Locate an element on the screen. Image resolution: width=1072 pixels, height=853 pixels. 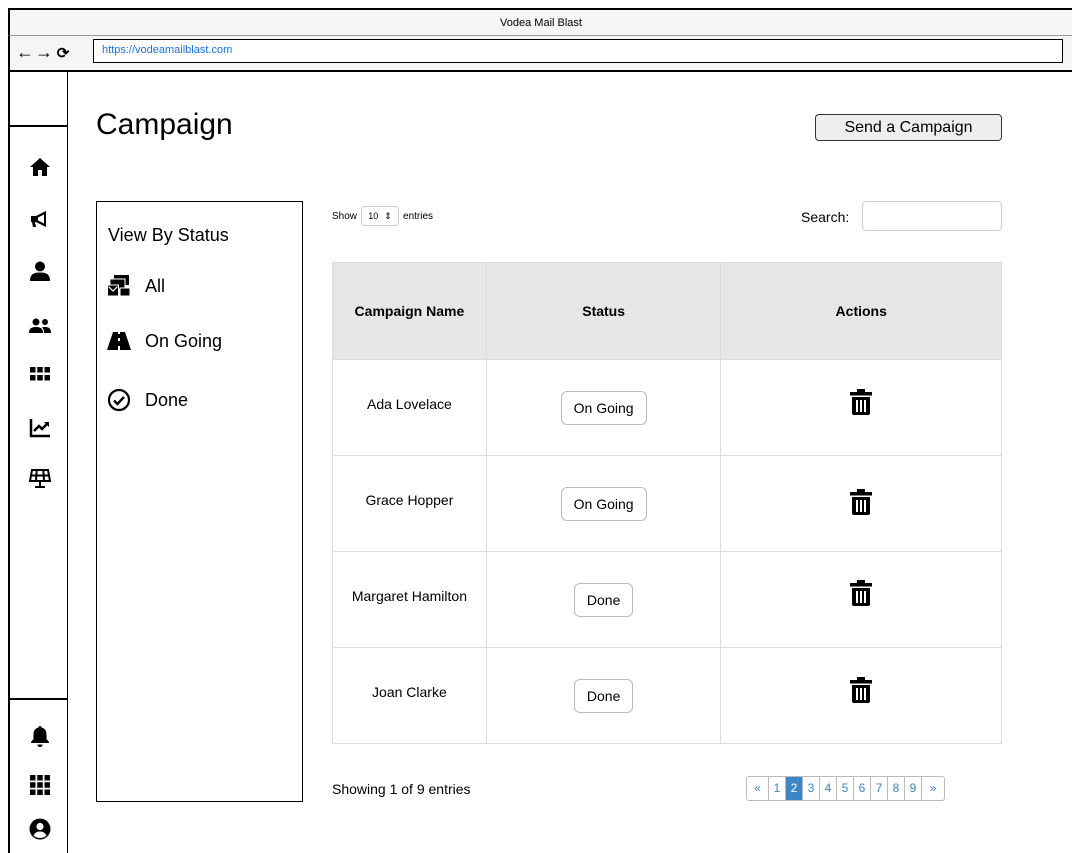
search-input is located at coordinates (932, 216).